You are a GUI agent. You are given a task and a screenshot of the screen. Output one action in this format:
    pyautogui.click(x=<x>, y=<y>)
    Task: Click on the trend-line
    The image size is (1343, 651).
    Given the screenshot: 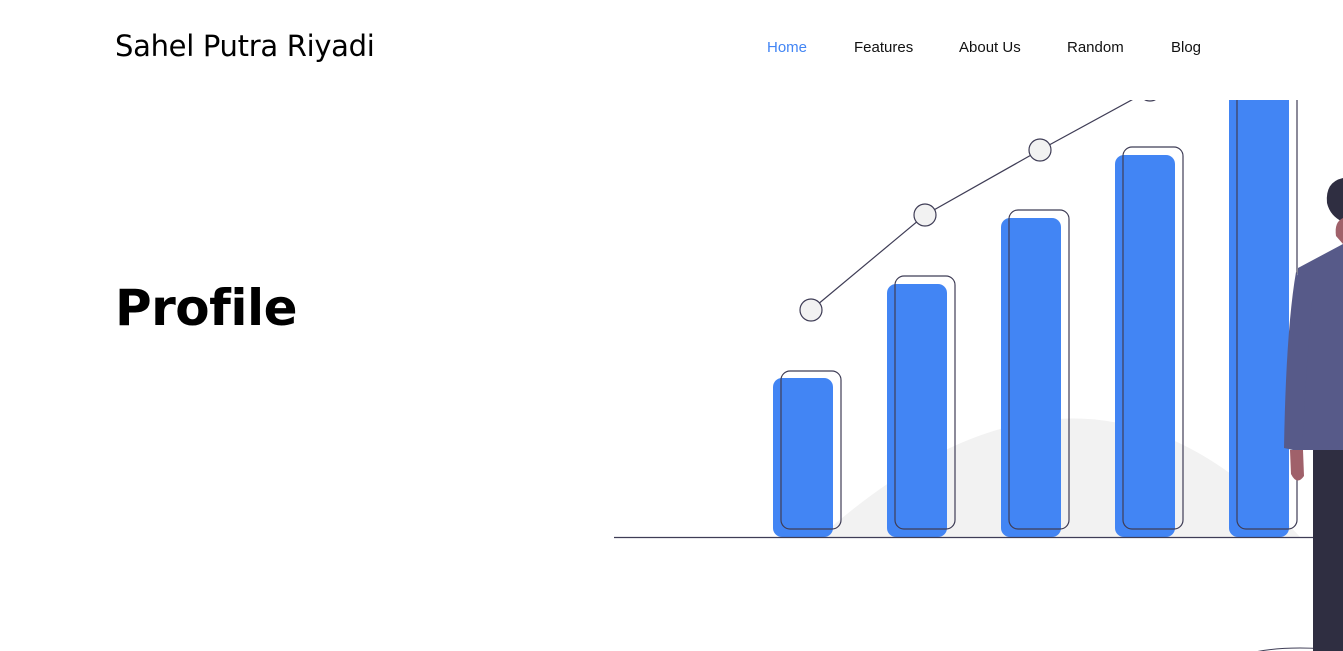 What is the action you would take?
    pyautogui.click(x=971, y=205)
    